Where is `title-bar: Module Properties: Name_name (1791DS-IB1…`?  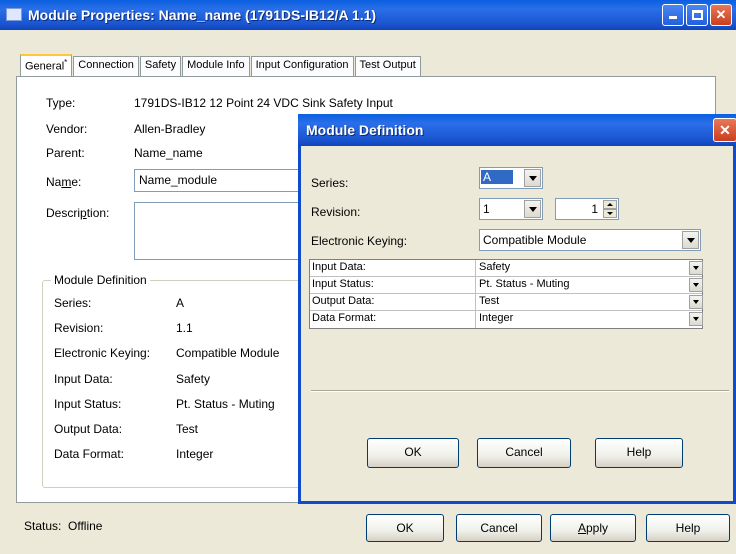 title-bar: Module Properties: Name_name (1791DS-IB1… is located at coordinates (368, 15).